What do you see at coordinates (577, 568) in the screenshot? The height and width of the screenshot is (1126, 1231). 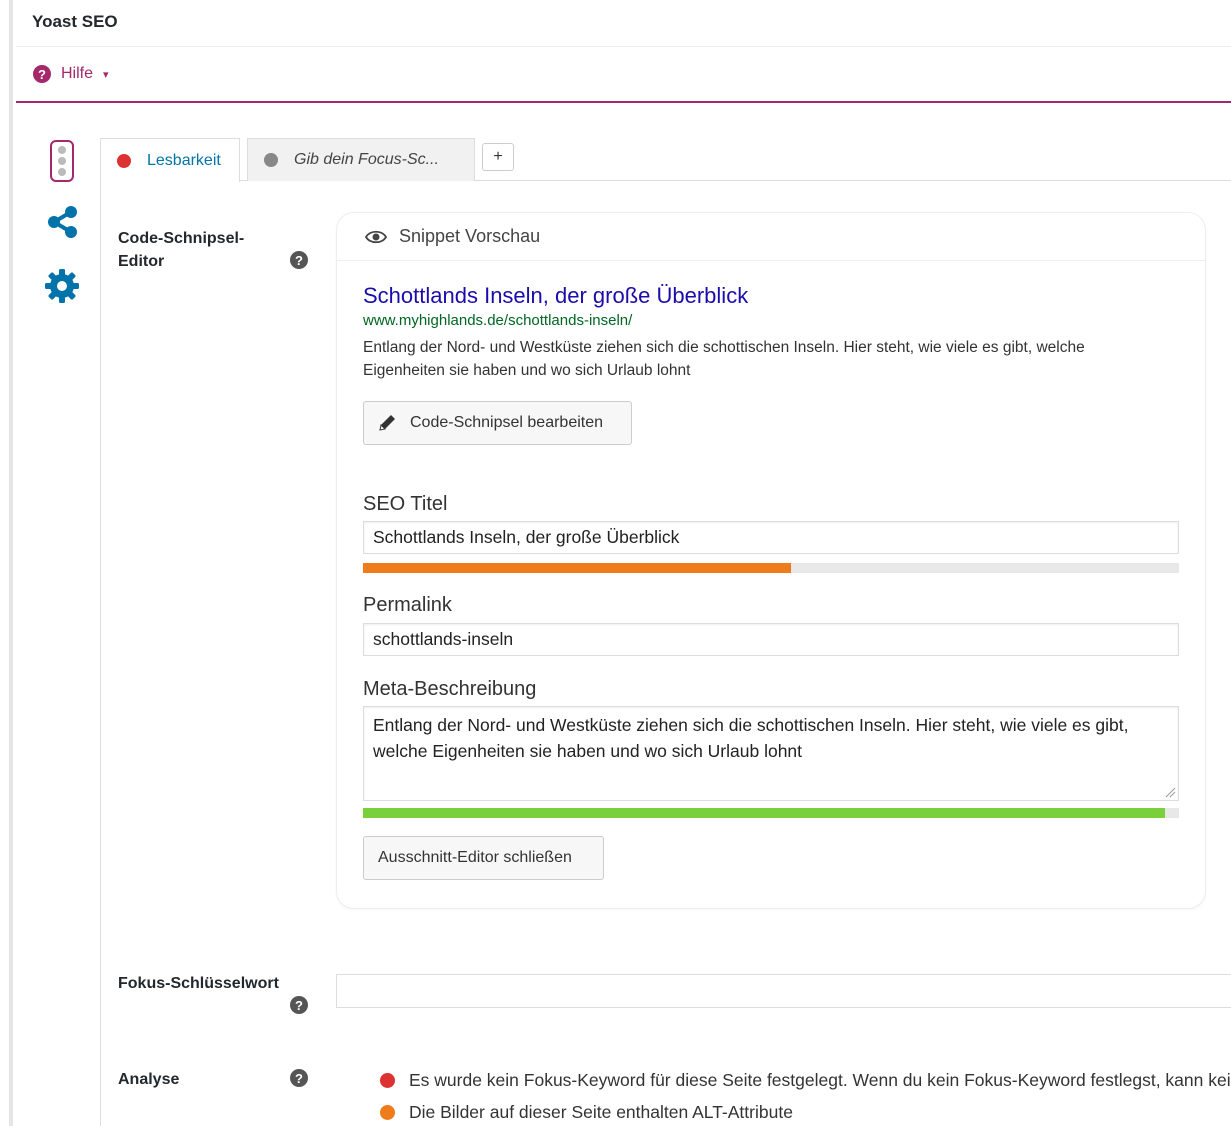 I see `seo-title-progress-fill` at bounding box center [577, 568].